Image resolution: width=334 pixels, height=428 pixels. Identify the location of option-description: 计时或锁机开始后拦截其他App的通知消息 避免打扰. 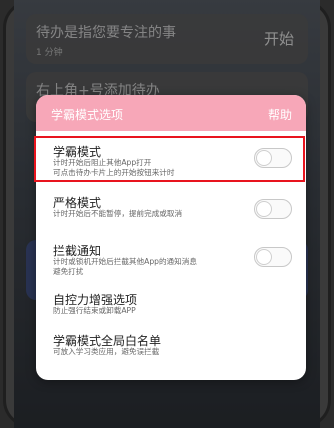
(125, 266).